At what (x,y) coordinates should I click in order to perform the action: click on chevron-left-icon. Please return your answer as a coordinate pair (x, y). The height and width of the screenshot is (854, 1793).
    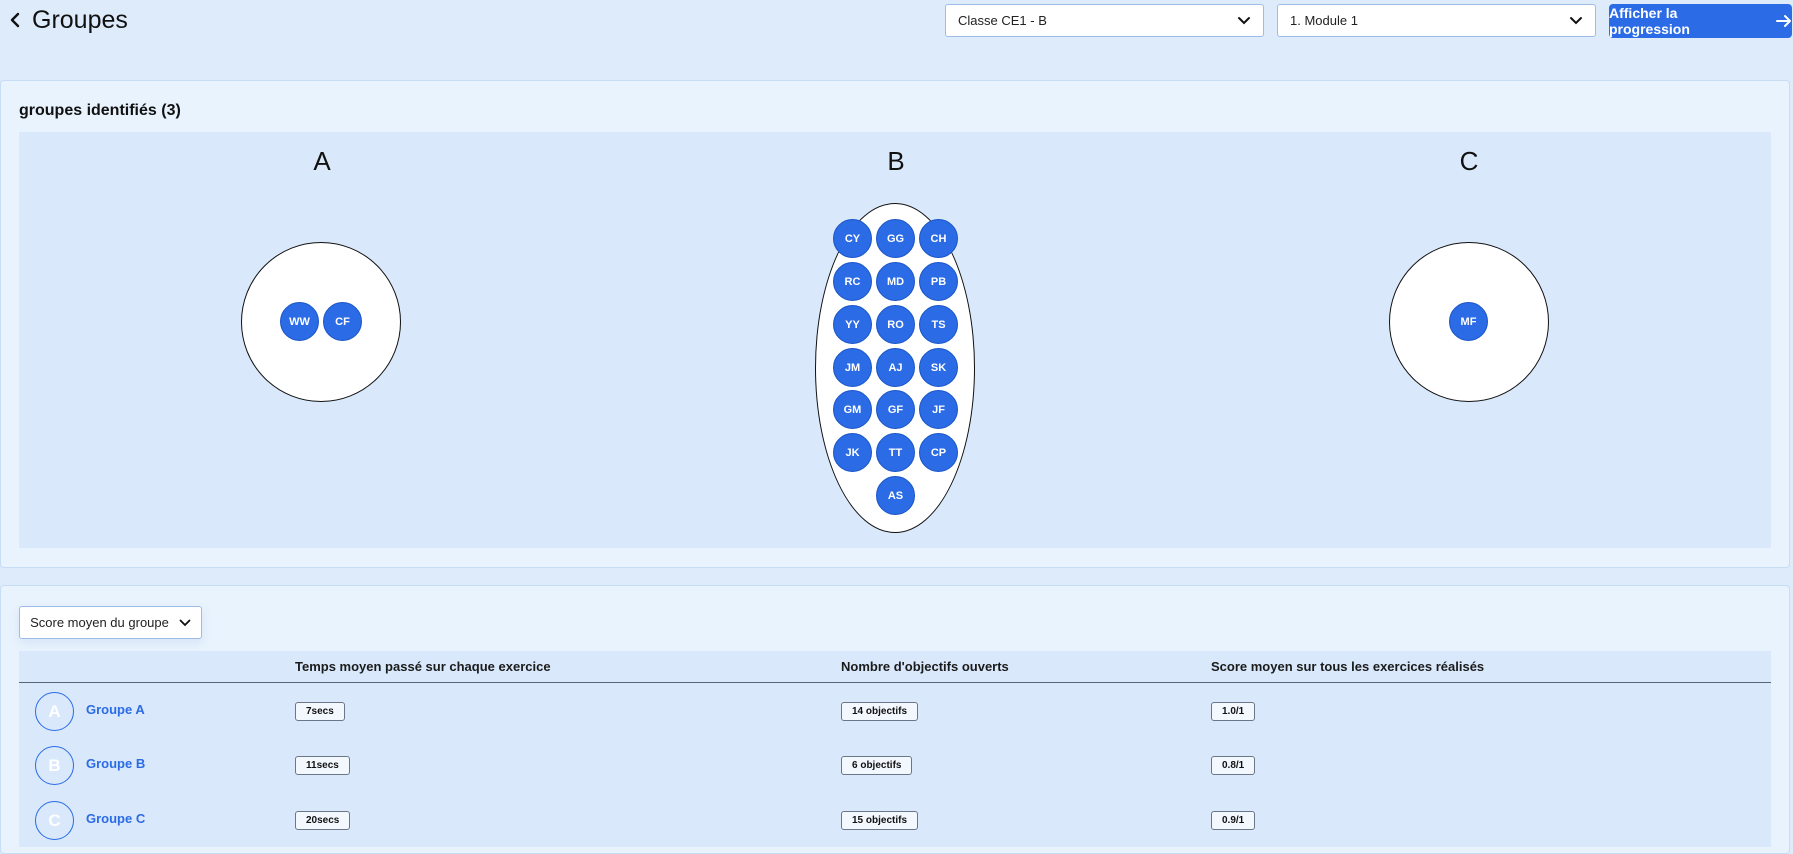
    Looking at the image, I should click on (15, 20).